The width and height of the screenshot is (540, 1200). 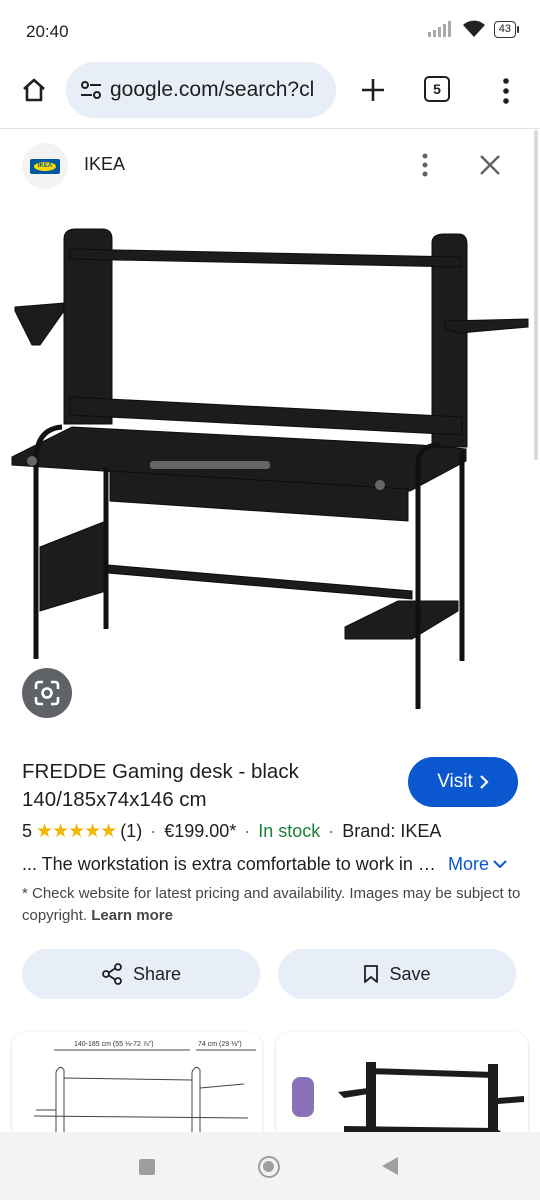 I want to click on home-icon, so click(x=34, y=90).